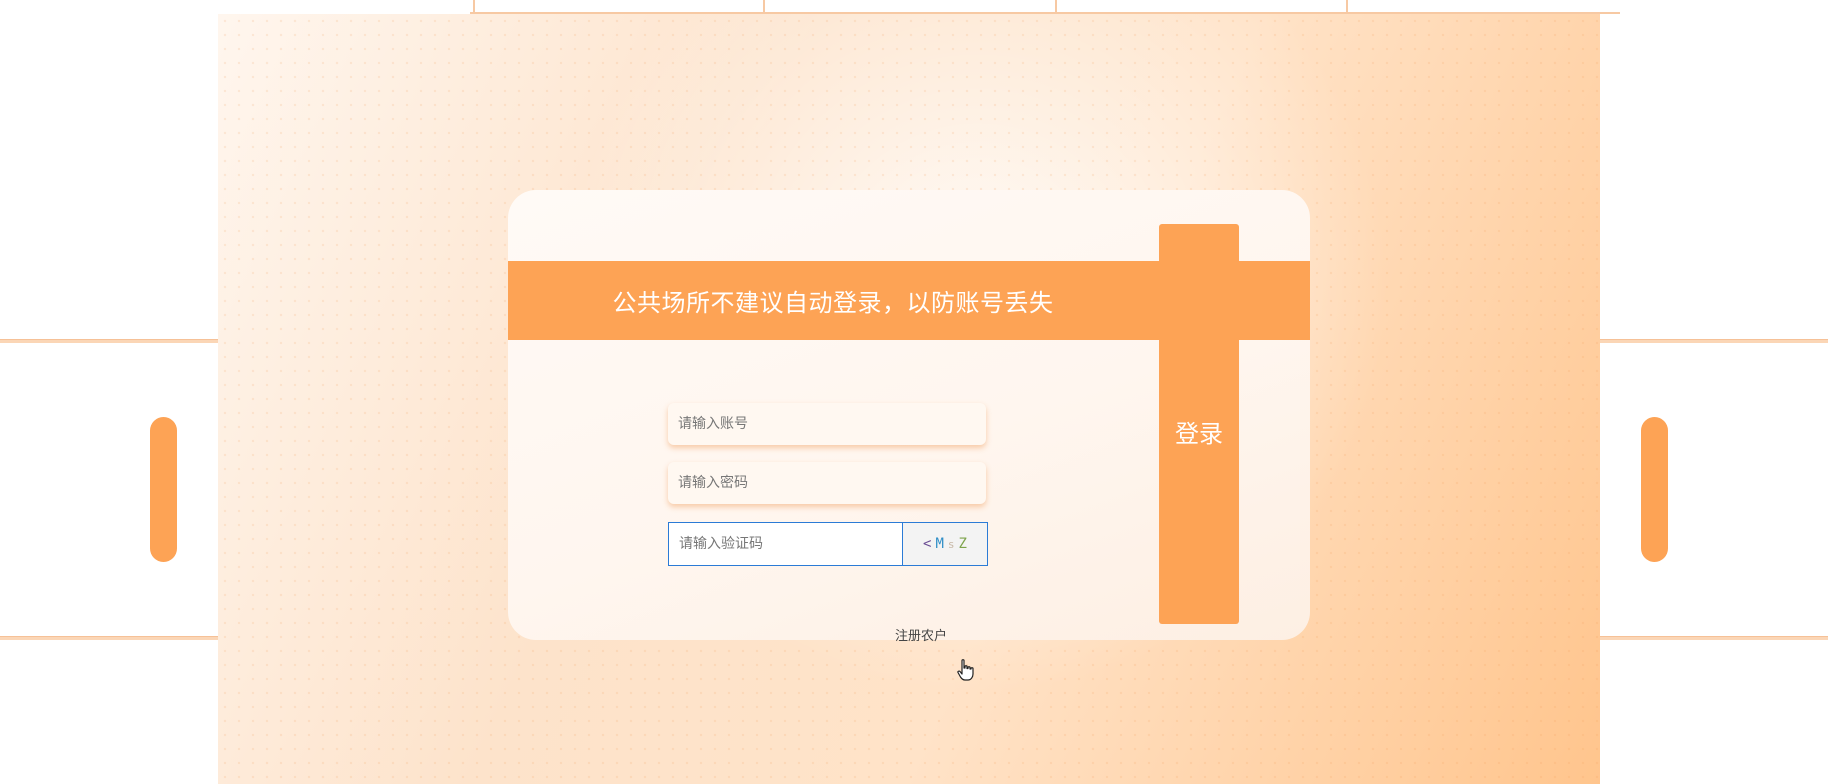  I want to click on right-side-handle, so click(1654, 489).